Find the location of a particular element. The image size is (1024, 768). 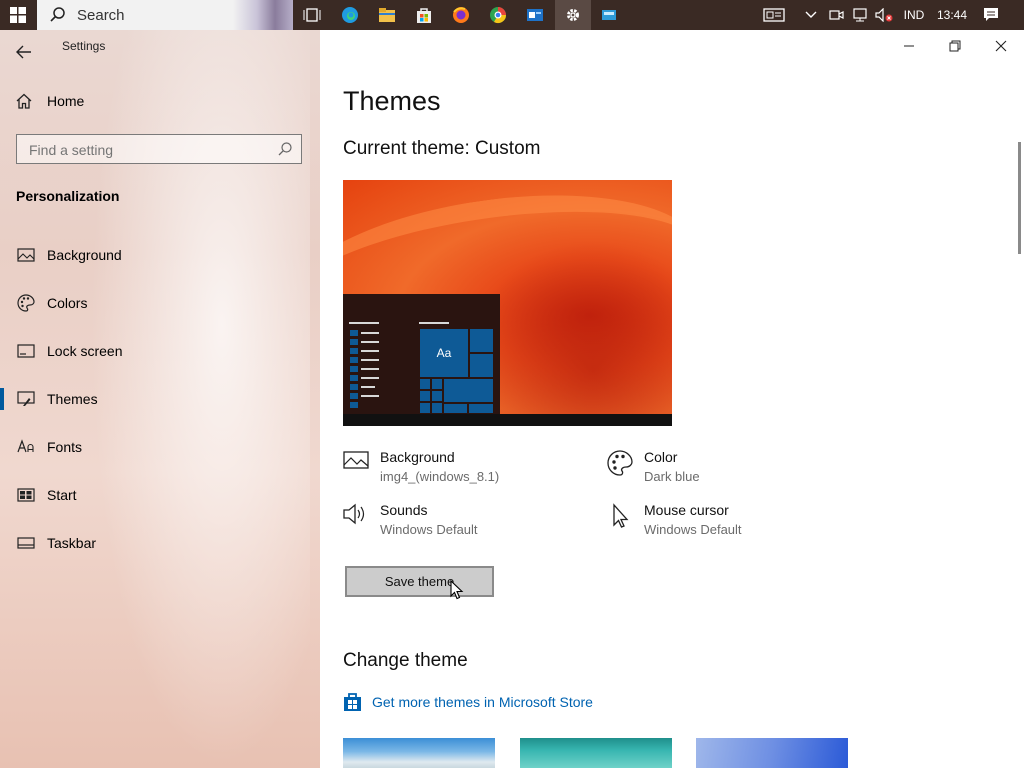

news-icon is located at coordinates (774, 15).